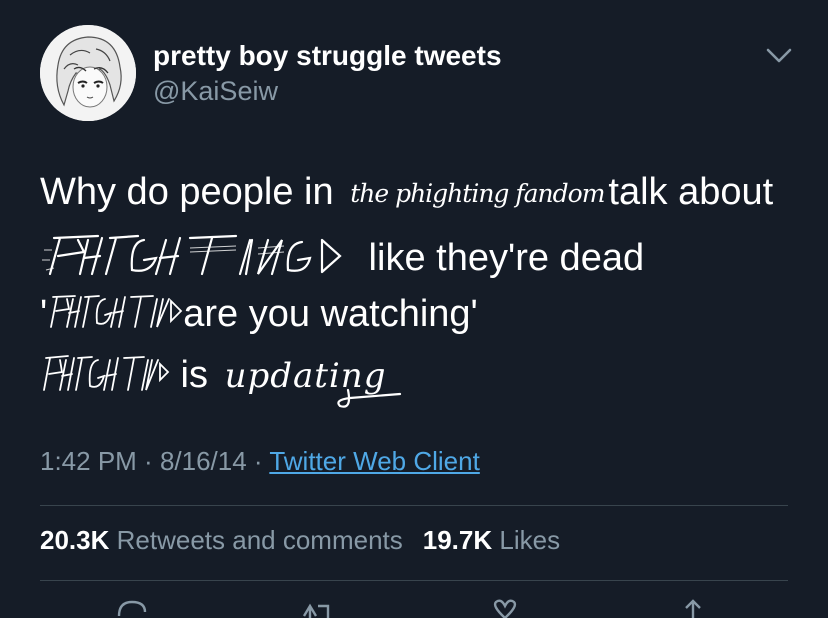  I want to click on action-bar, so click(414, 608).